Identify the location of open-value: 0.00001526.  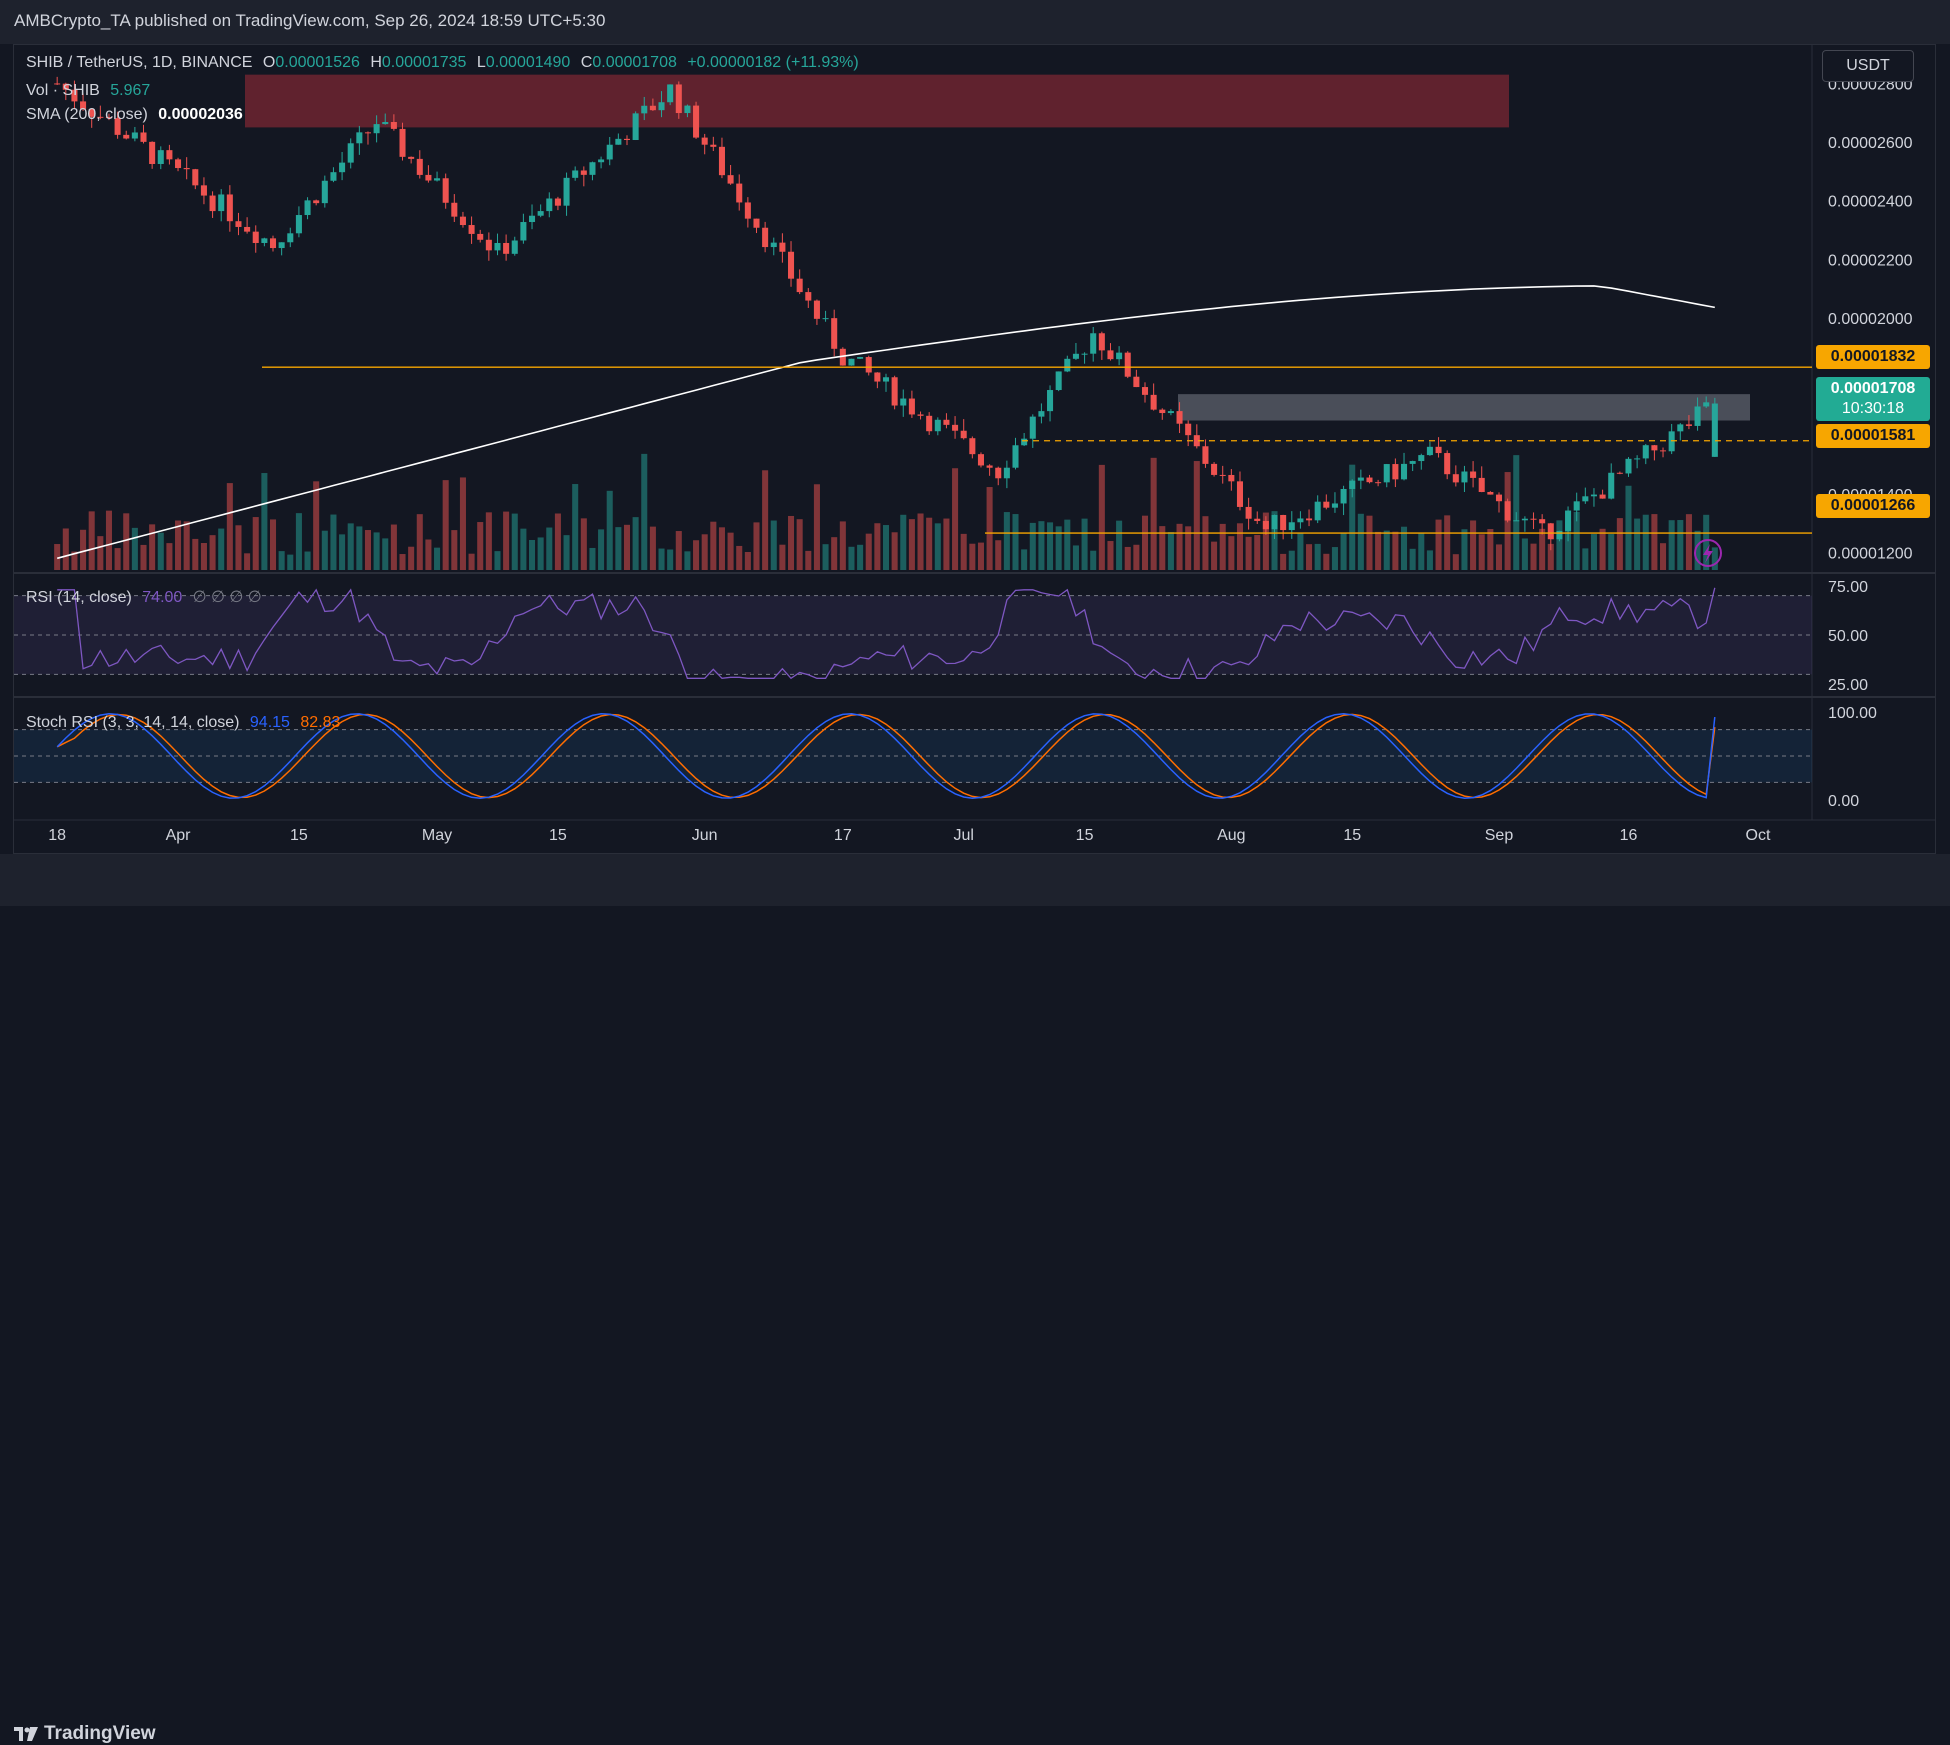
(317, 62).